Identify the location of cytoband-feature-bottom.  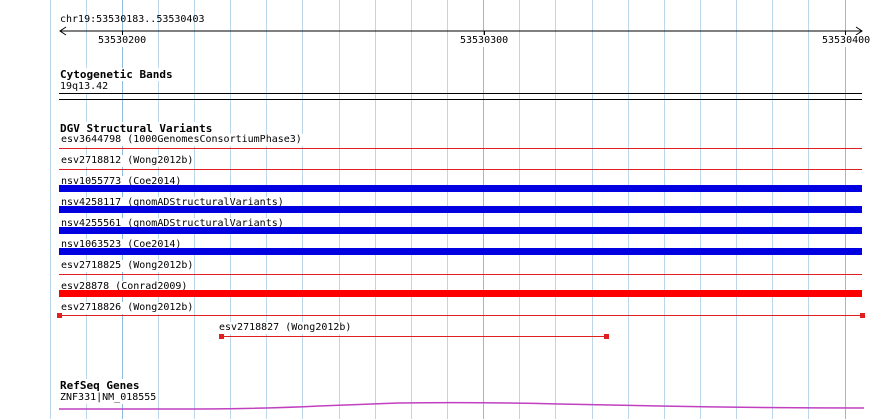
(460, 99).